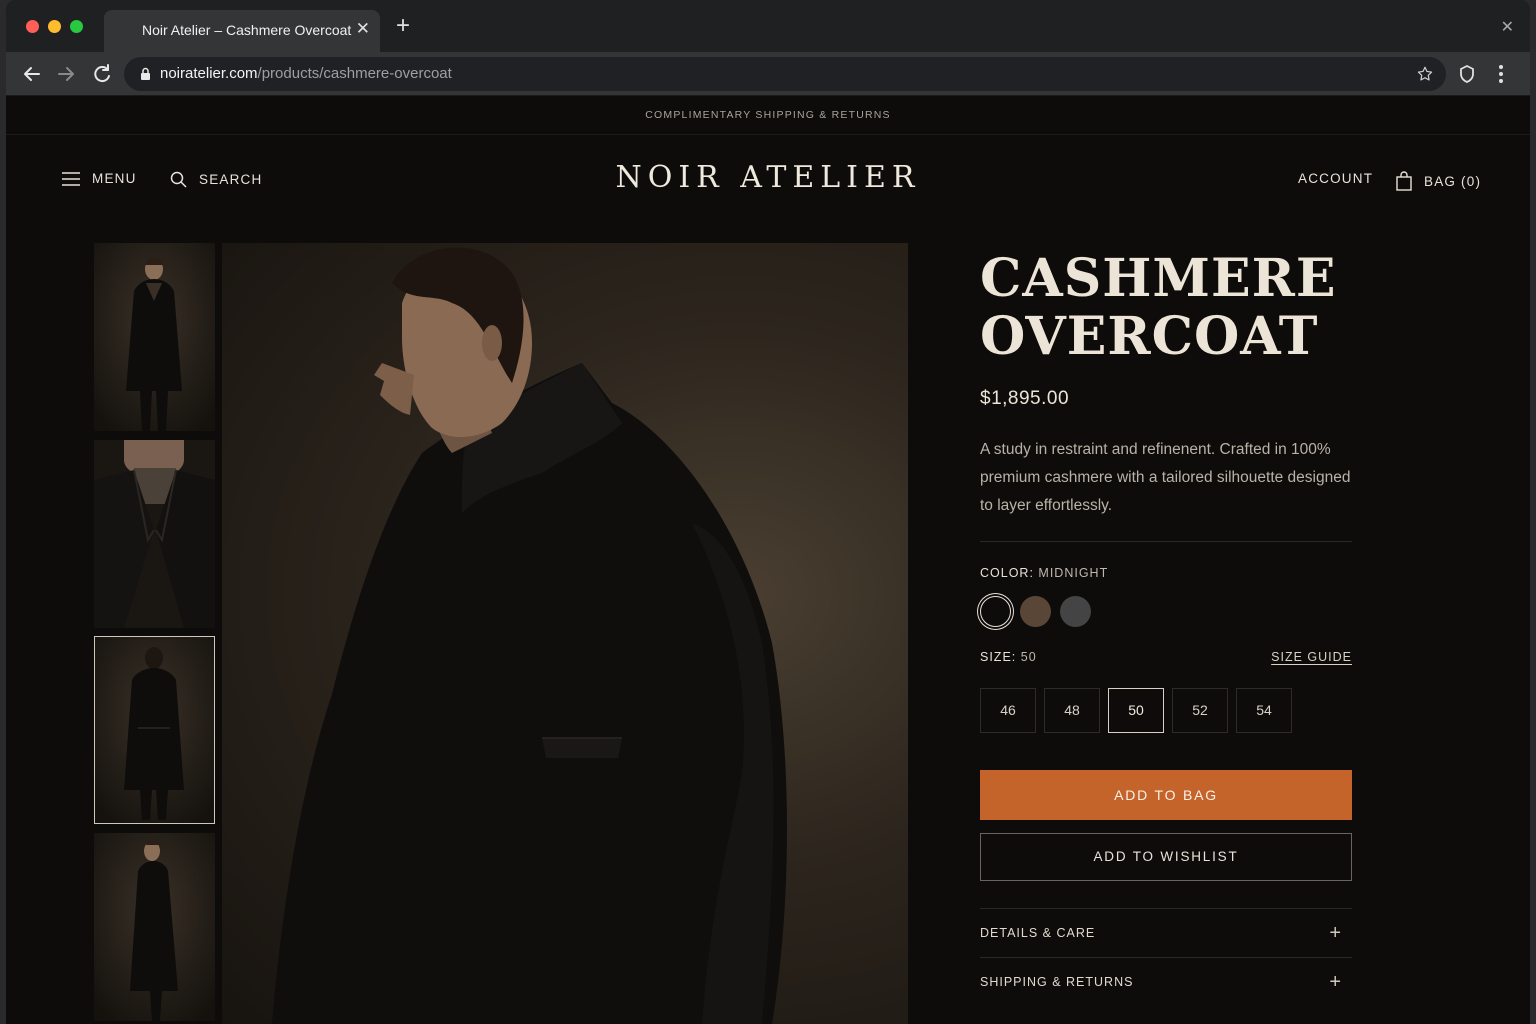  What do you see at coordinates (998, 657) in the screenshot?
I see `size-label-text: SIZE:` at bounding box center [998, 657].